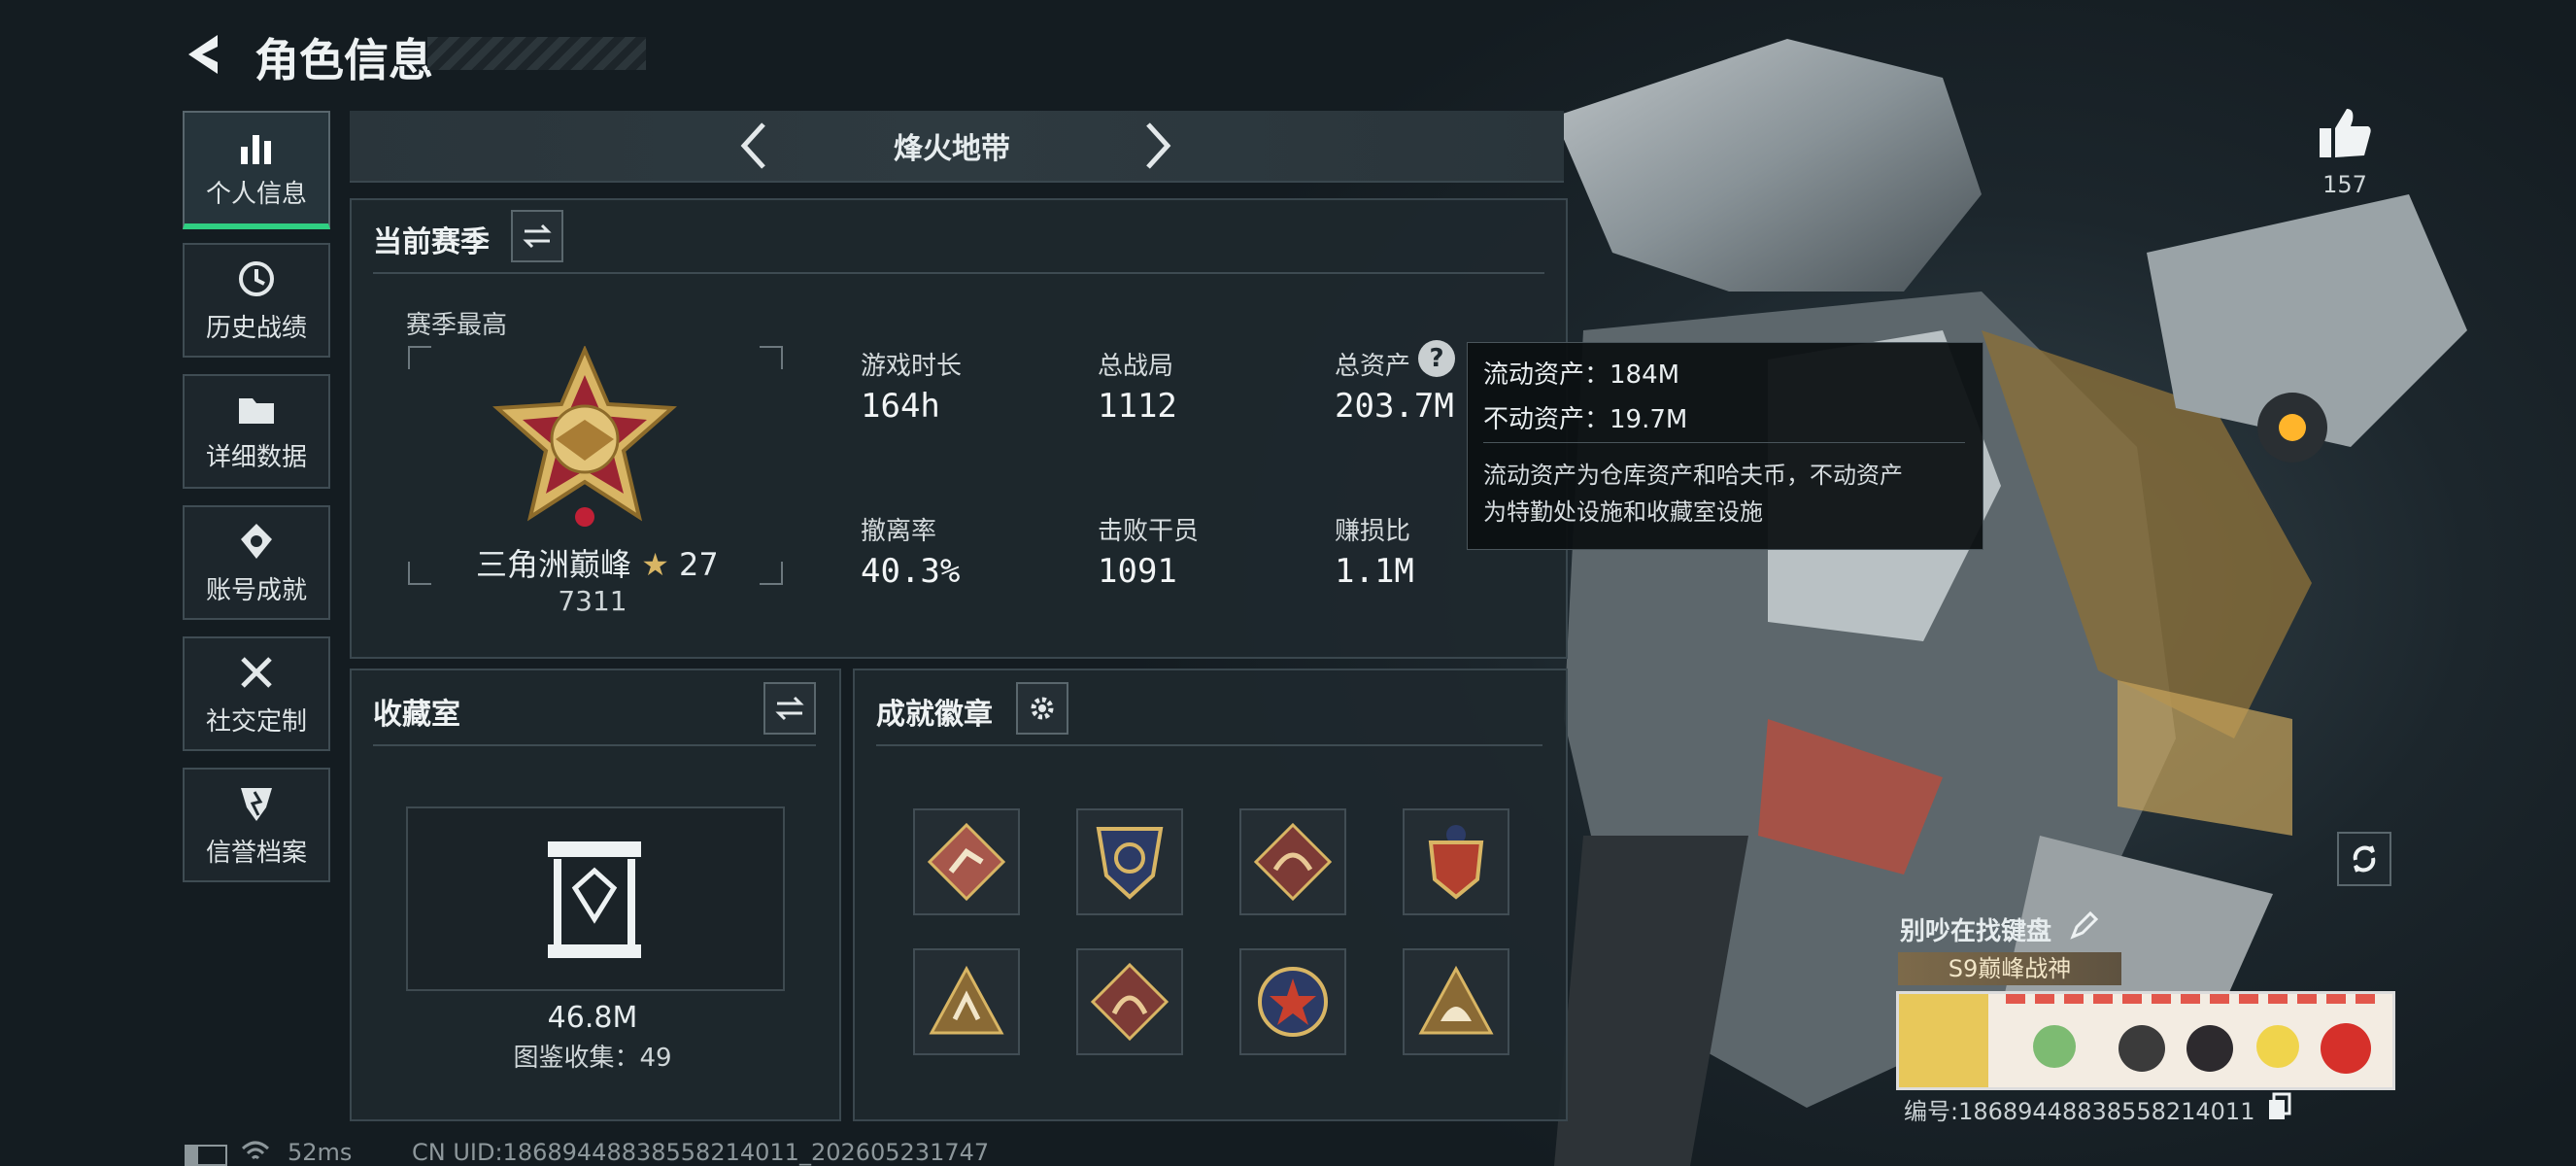  What do you see at coordinates (899, 531) in the screenshot?
I see `stat-label: 撤离率` at bounding box center [899, 531].